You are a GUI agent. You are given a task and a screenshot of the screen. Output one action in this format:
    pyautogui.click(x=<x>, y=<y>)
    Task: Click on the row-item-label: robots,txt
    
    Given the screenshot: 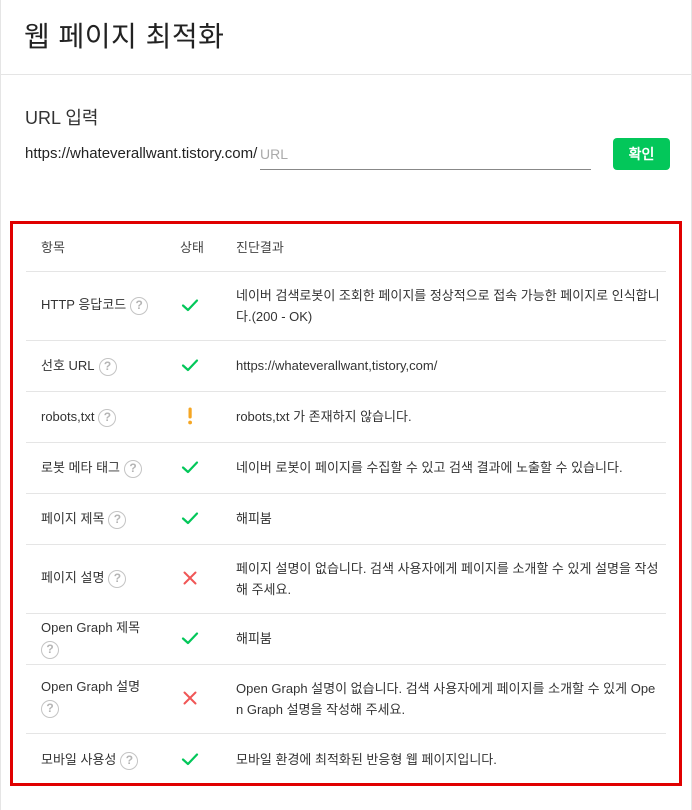 What is the action you would take?
    pyautogui.click(x=68, y=416)
    